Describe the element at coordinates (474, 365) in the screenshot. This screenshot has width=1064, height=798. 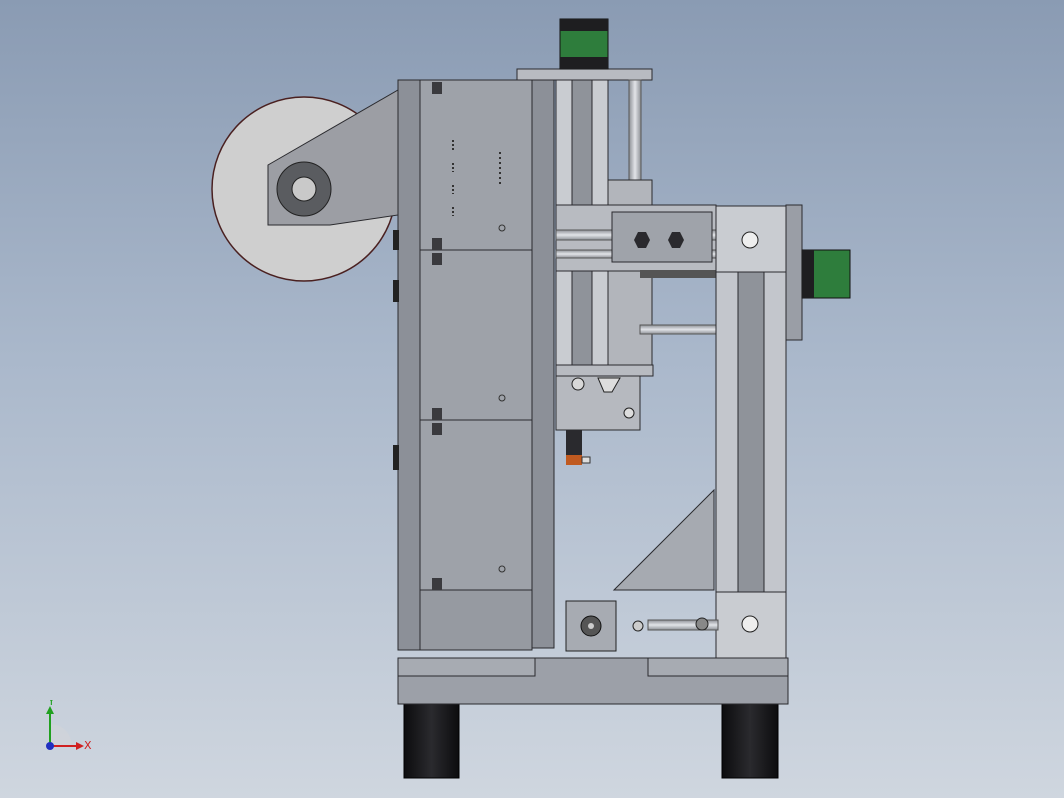
I see `main-housing` at that location.